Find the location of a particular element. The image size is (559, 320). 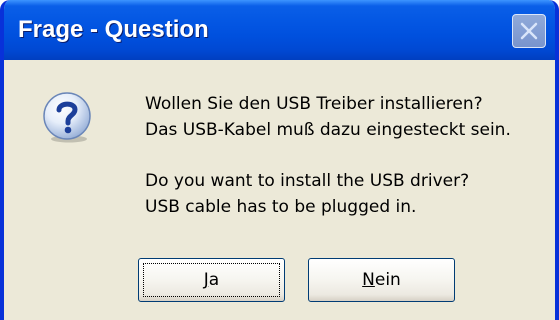

close-button is located at coordinates (529, 31).